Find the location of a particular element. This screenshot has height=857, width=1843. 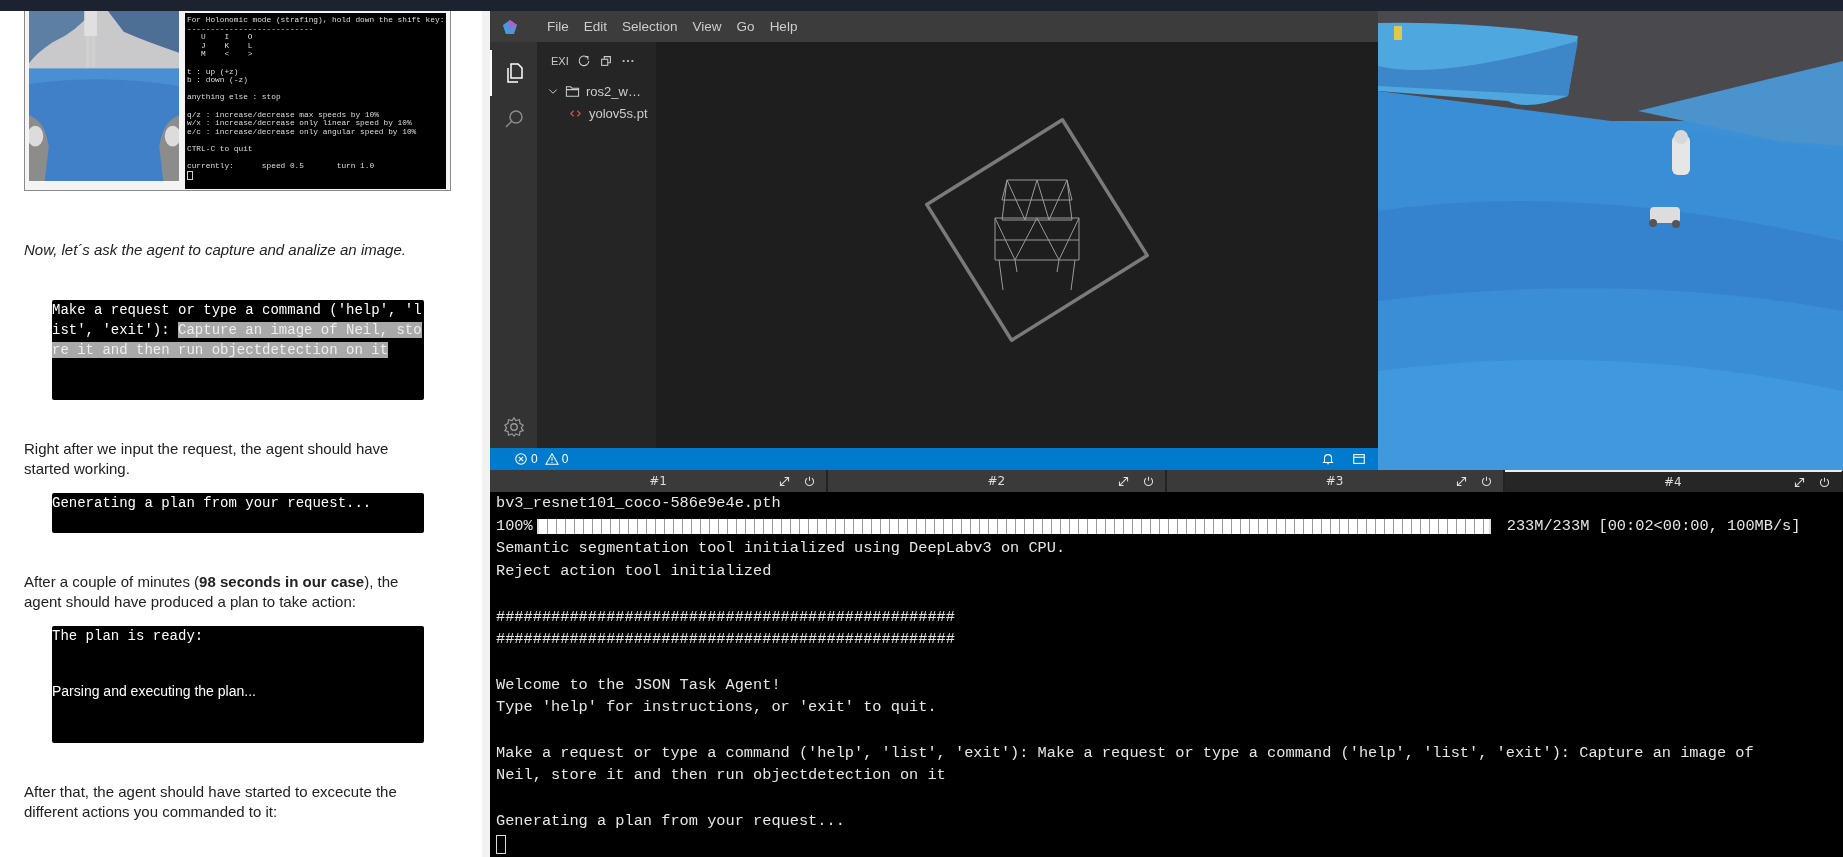

menu-item: View is located at coordinates (707, 26).